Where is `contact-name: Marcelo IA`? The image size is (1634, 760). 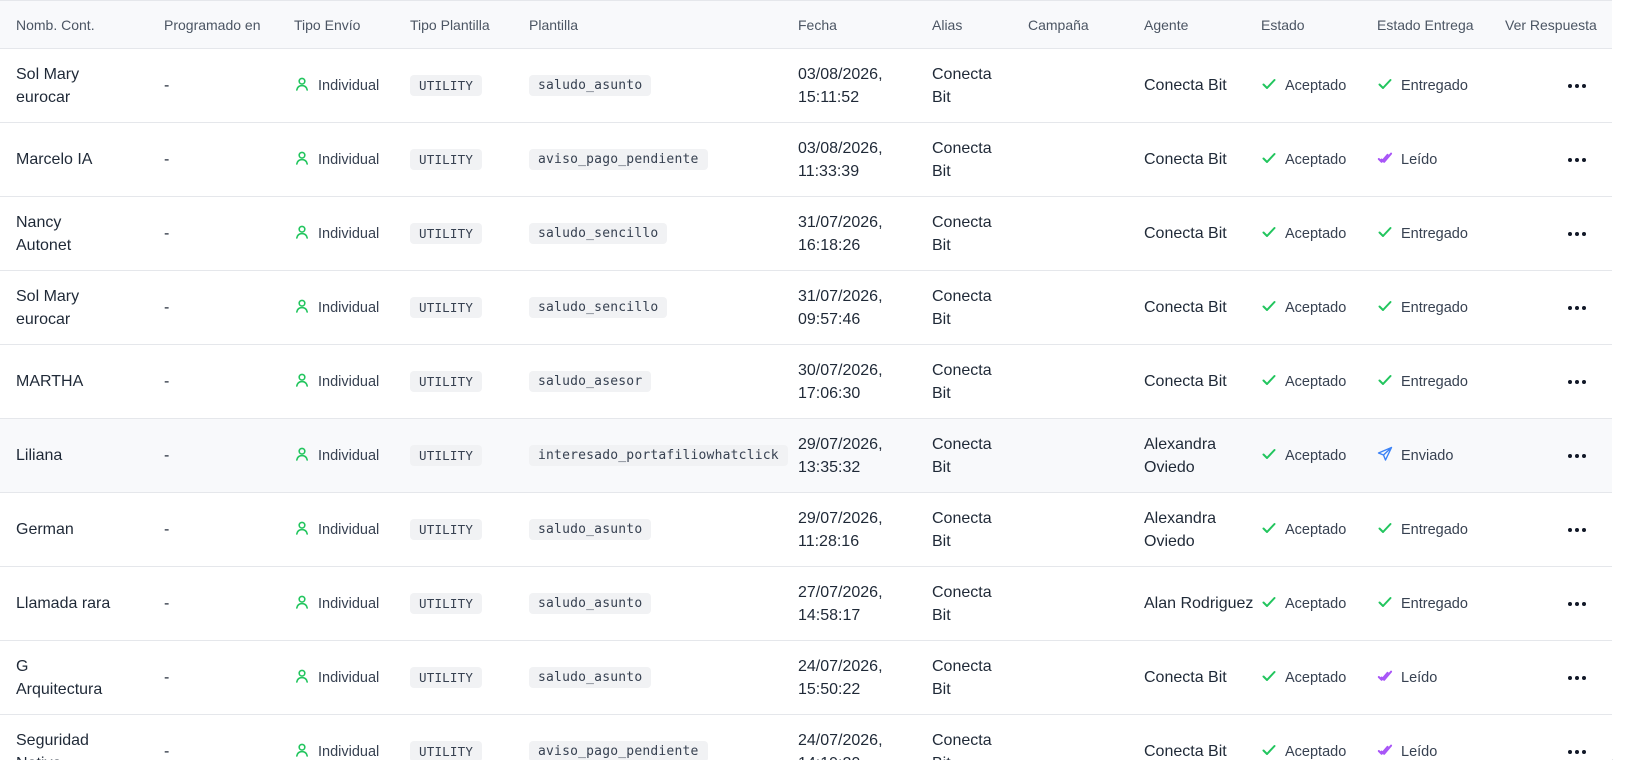
contact-name: Marcelo IA is located at coordinates (86, 159).